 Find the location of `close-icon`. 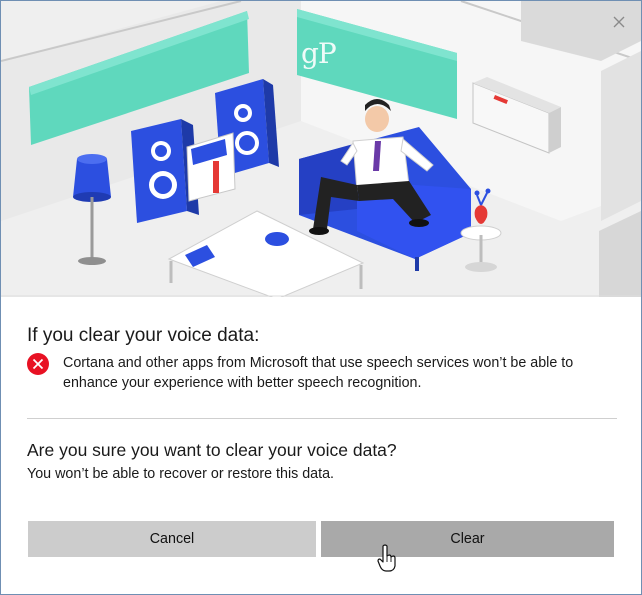

close-icon is located at coordinates (619, 22).